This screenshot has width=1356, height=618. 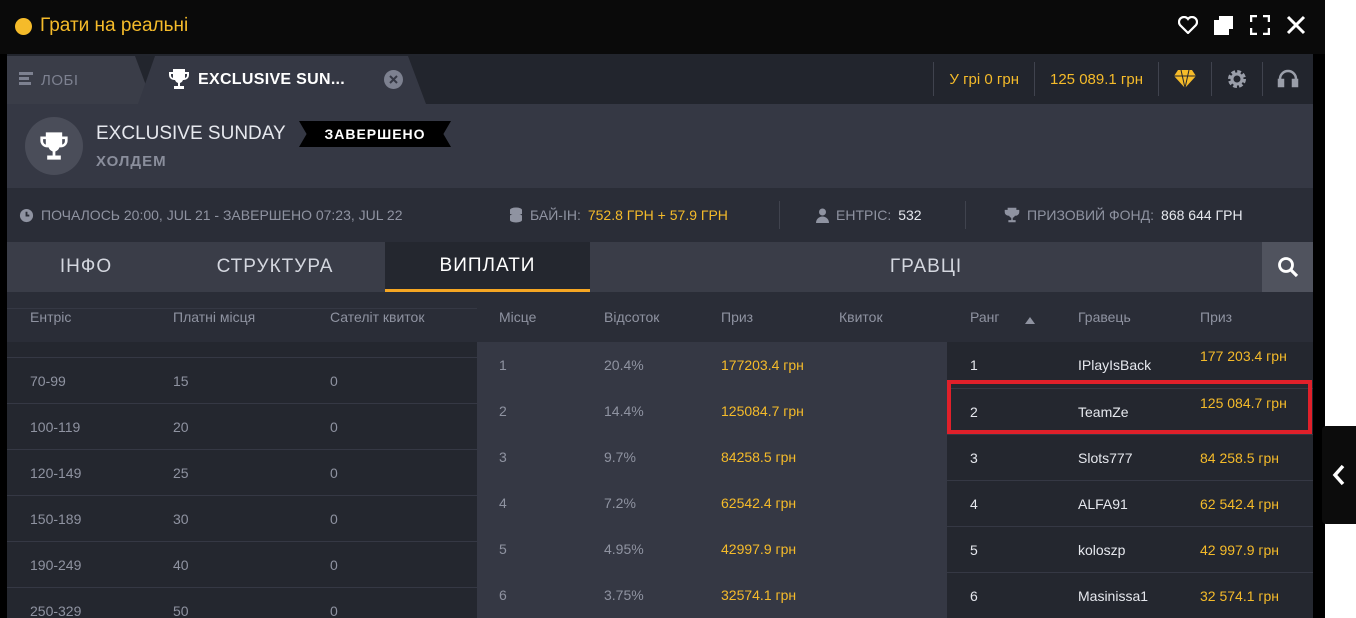 I want to click on prize-pool-value: 868 644 ГРН, so click(x=1202, y=215).